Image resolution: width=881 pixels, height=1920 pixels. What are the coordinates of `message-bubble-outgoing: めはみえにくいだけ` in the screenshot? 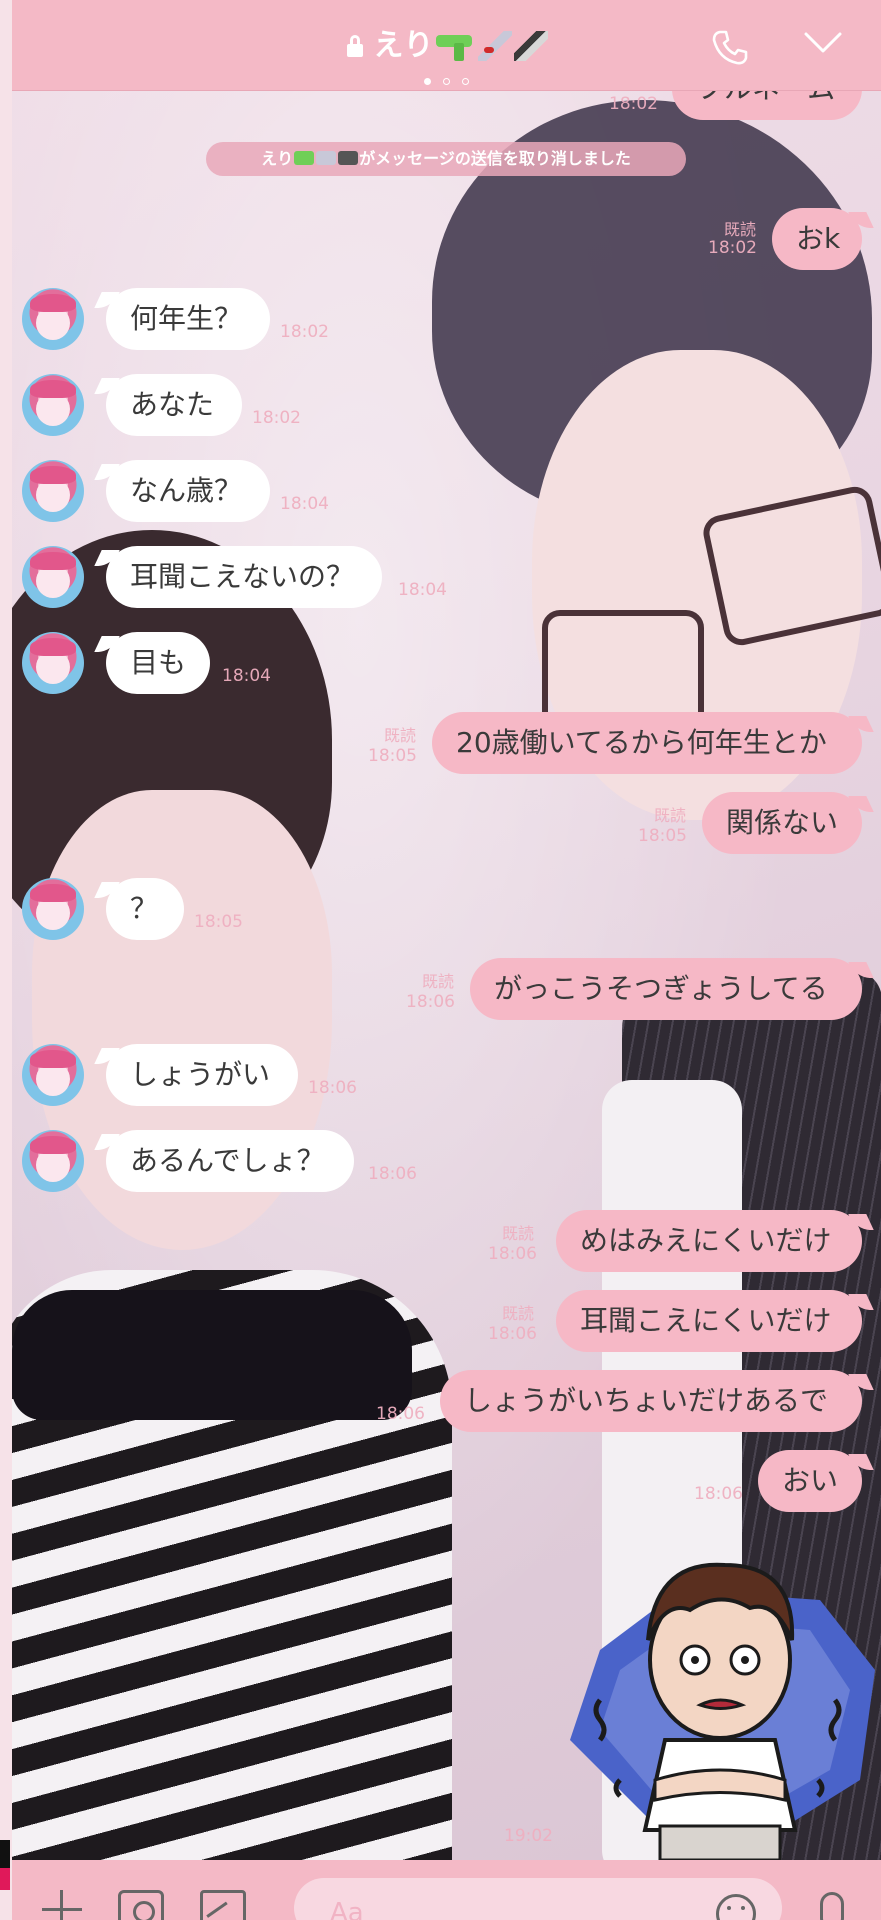 It's located at (709, 1241).